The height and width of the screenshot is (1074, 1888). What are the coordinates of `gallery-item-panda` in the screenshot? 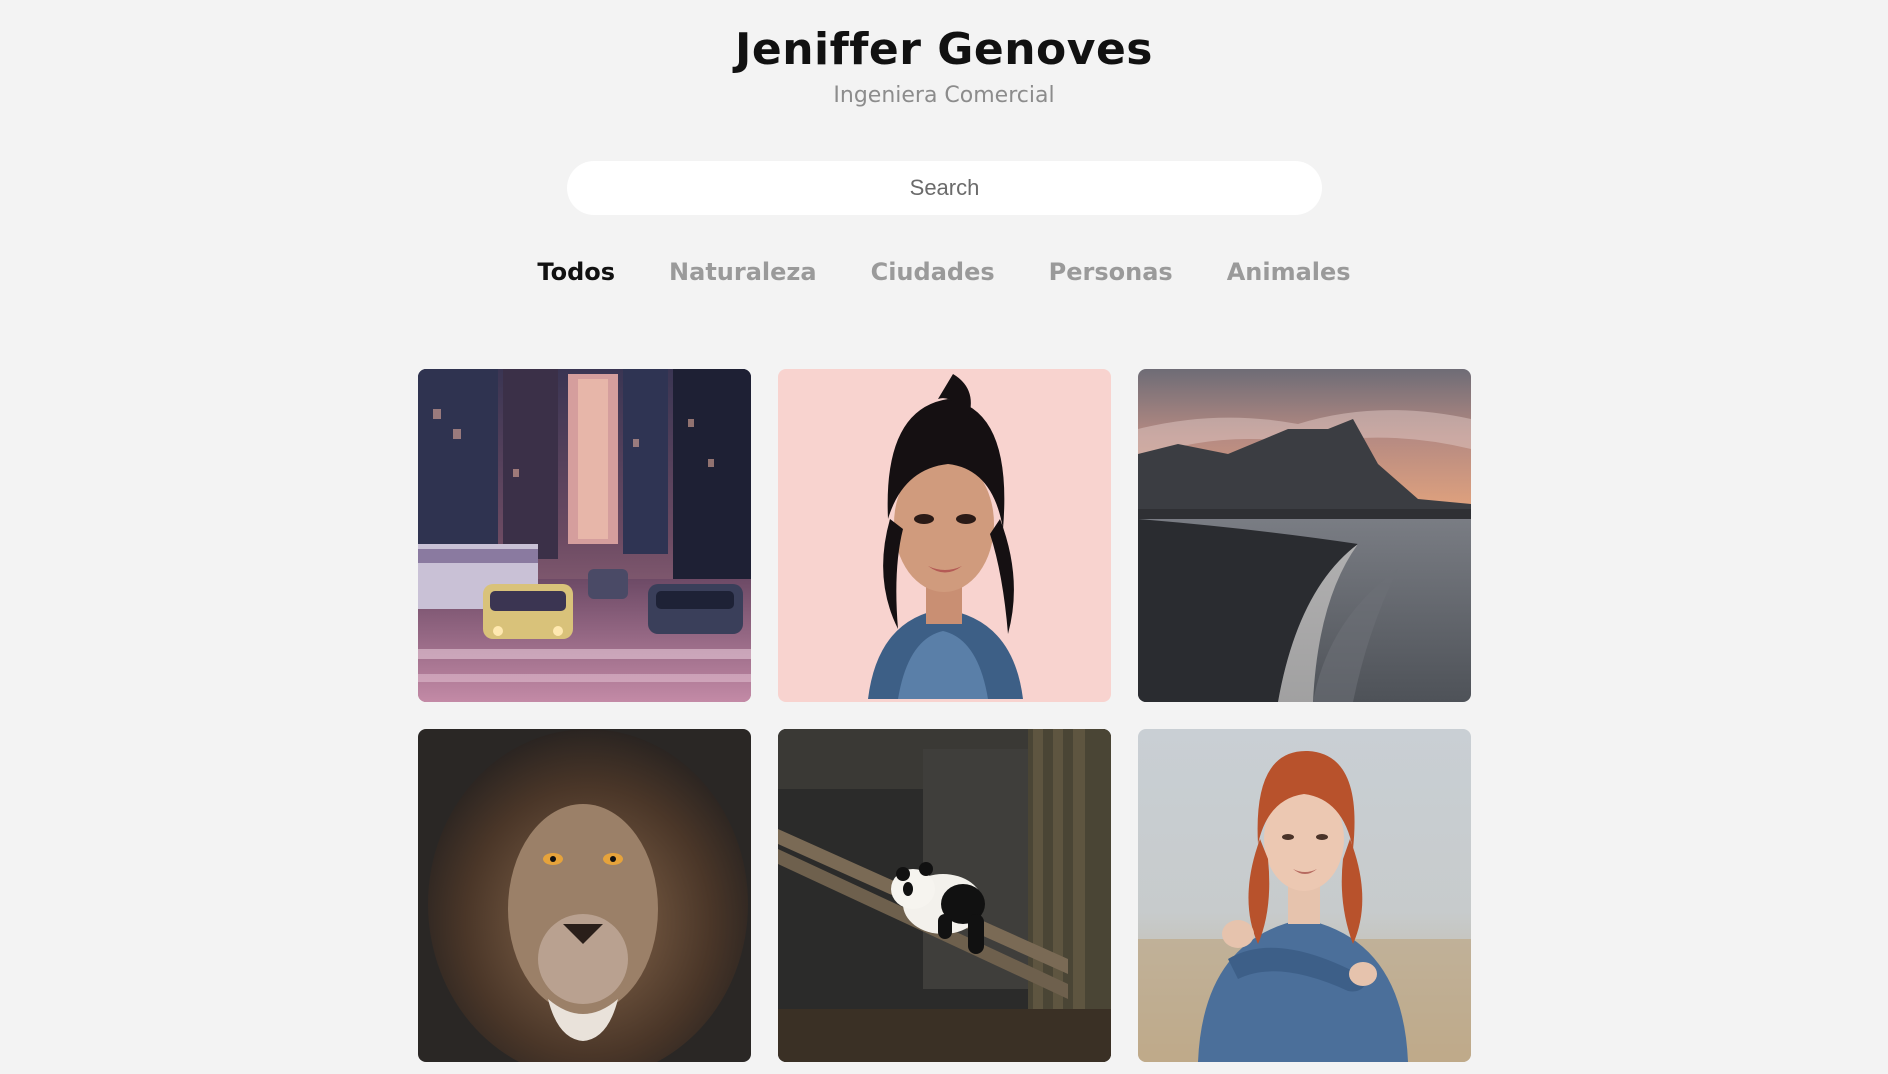 It's located at (944, 895).